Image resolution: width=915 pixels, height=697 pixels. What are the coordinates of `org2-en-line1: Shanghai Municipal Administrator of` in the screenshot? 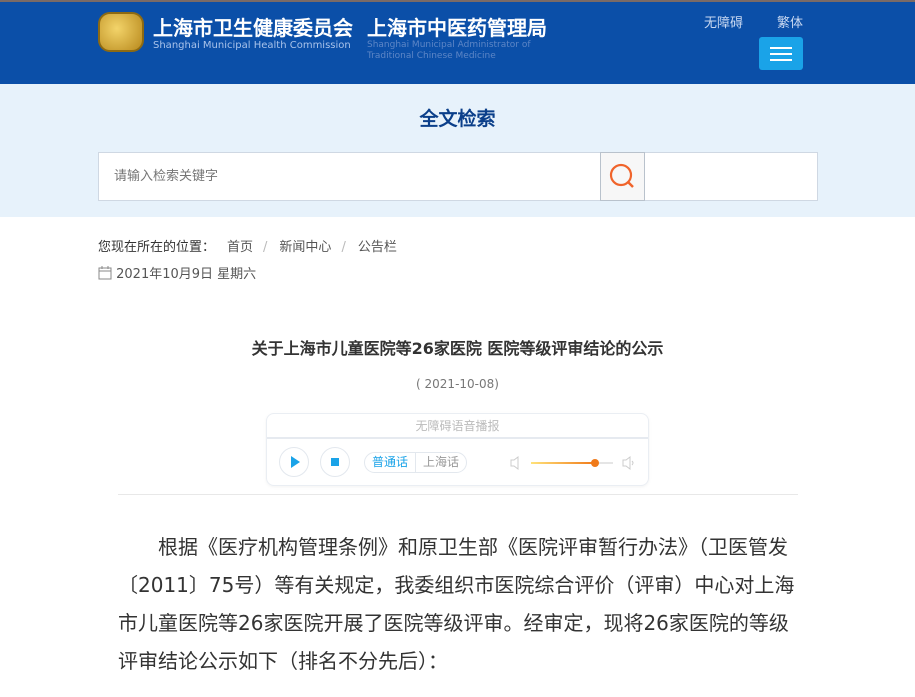 It's located at (449, 45).